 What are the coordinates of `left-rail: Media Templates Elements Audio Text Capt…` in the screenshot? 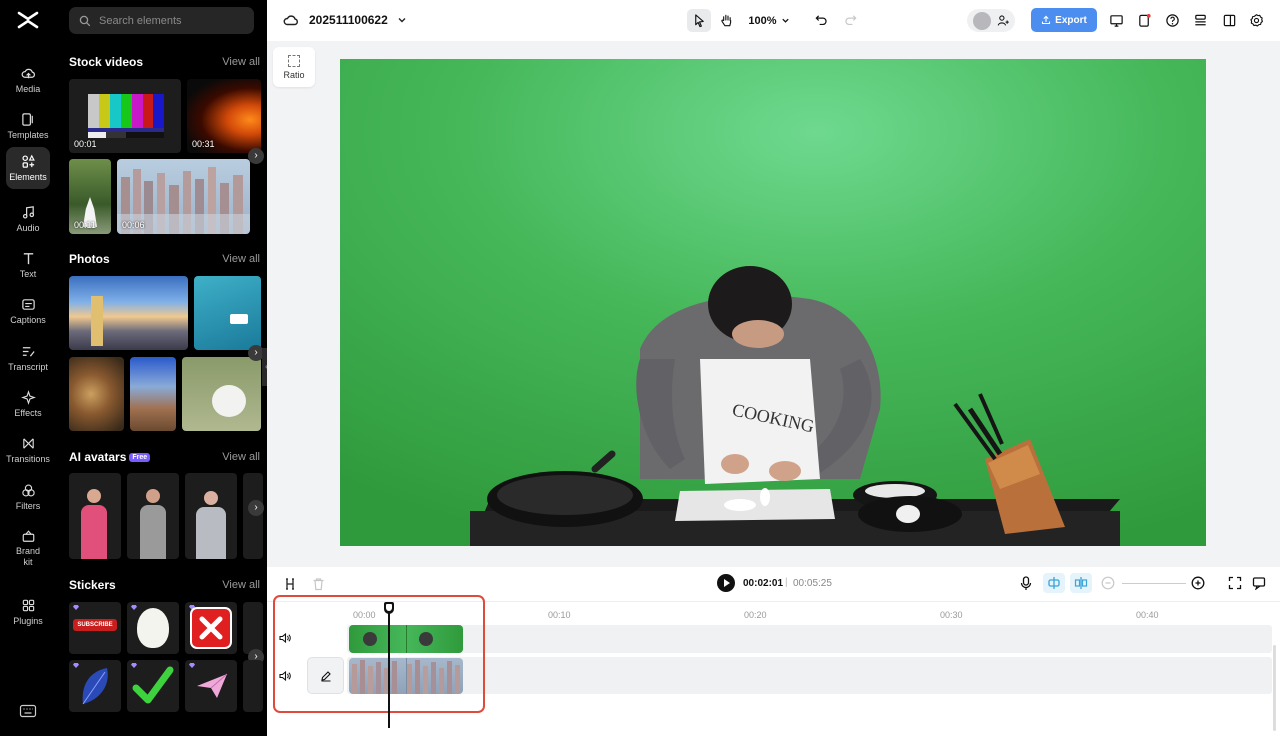 It's located at (28, 368).